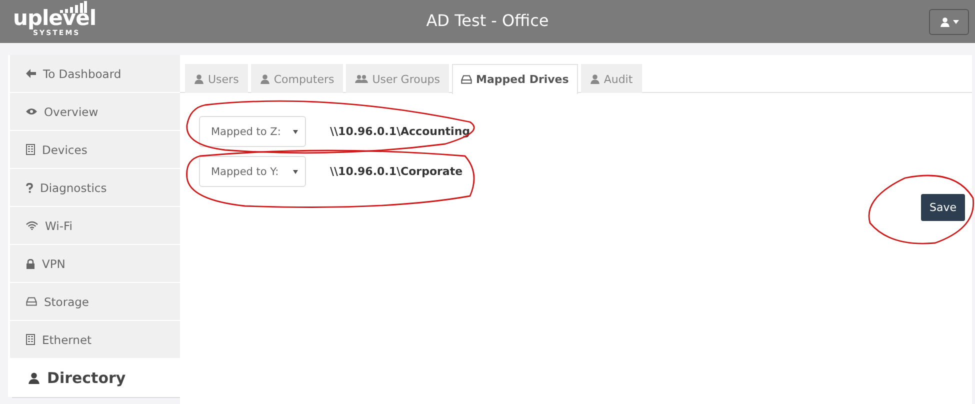 The height and width of the screenshot is (404, 975). What do you see at coordinates (31, 73) in the screenshot?
I see `arrow-left-icon` at bounding box center [31, 73].